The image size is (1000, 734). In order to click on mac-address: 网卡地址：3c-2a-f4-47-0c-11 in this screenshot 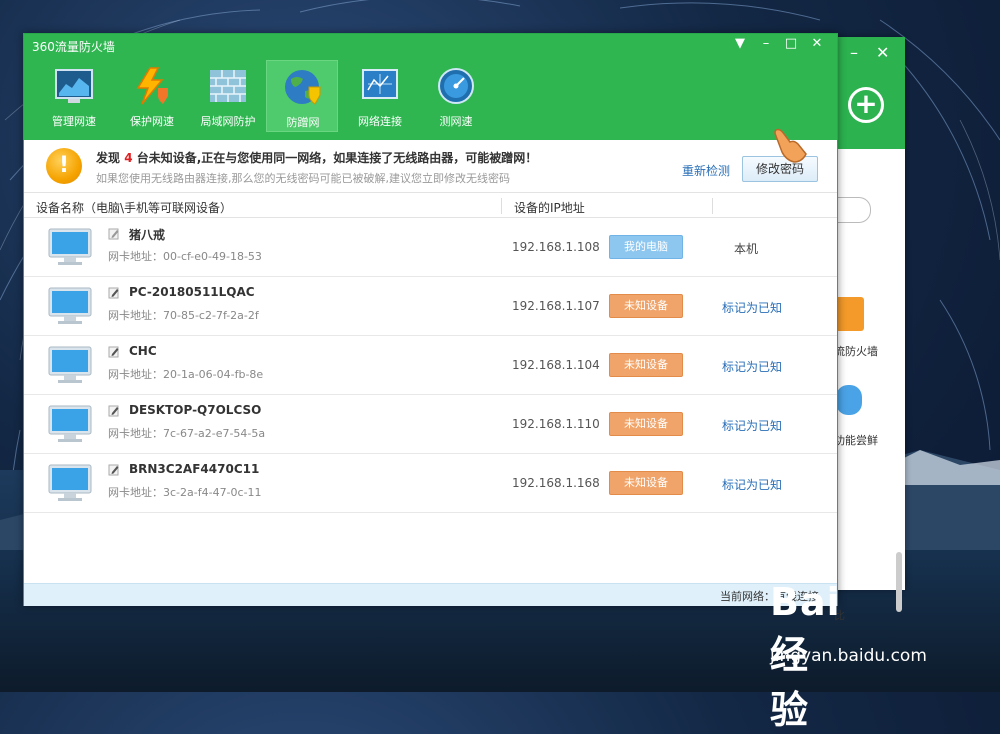, I will do `click(185, 492)`.